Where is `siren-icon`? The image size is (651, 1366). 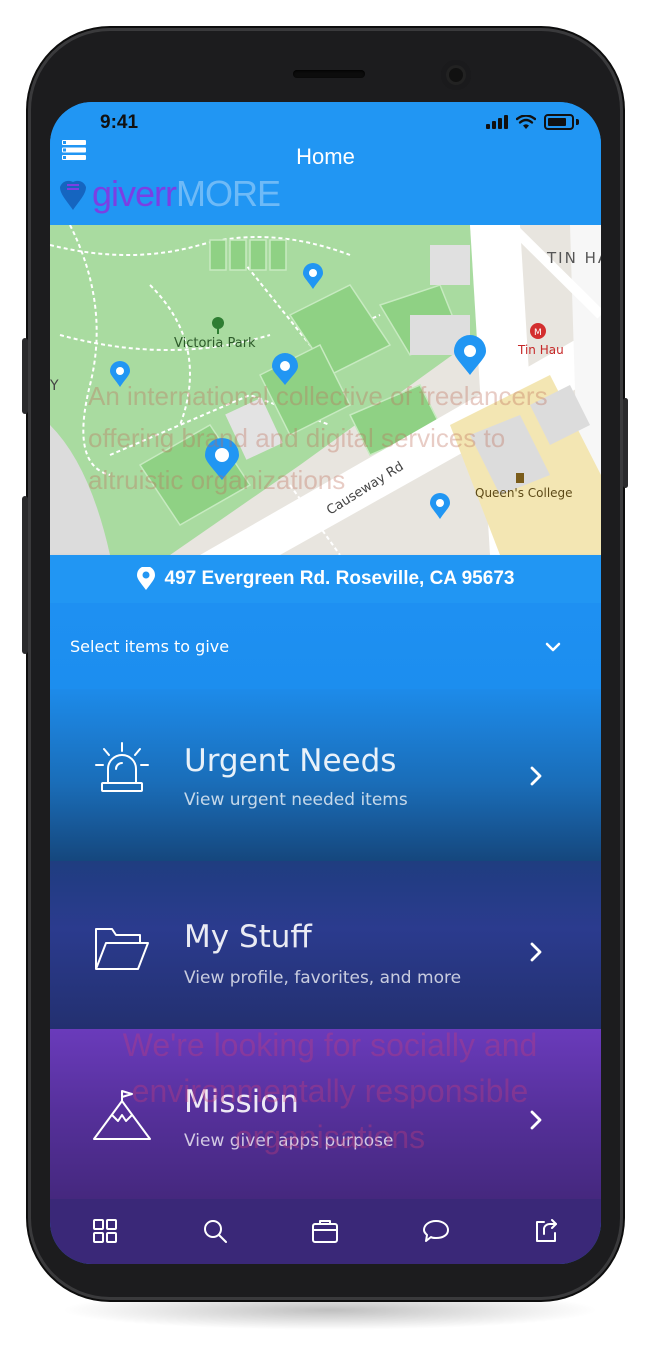 siren-icon is located at coordinates (122, 767).